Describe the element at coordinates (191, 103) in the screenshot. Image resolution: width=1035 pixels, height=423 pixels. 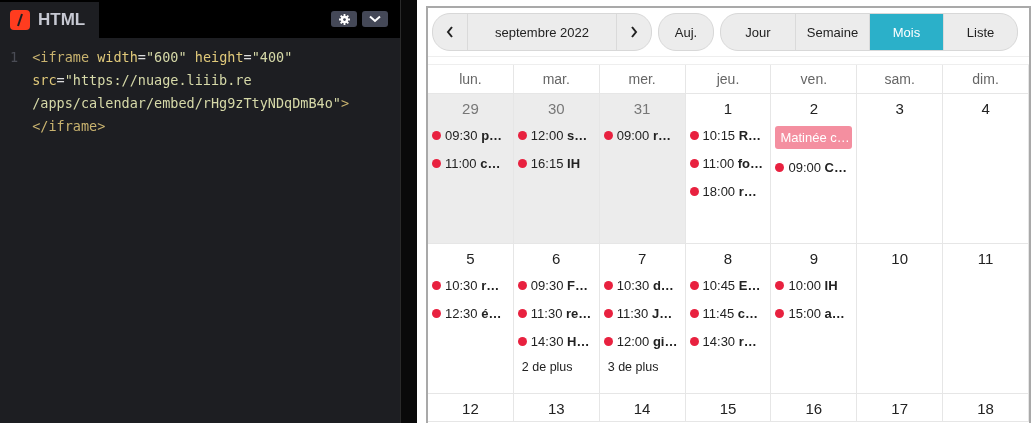
I see `code-line: /apps/calendar/embed/rHg9zTtyNDqDmB4o">` at that location.